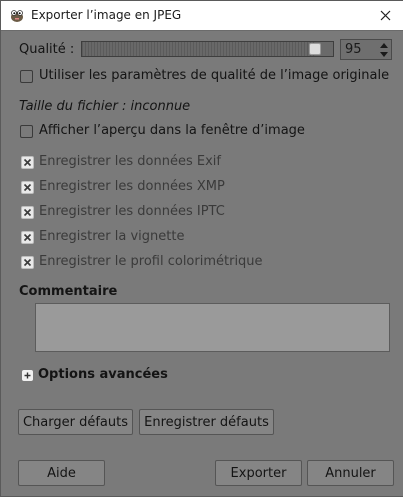 Image resolution: width=403 pixels, height=497 pixels. I want to click on save-color-profile-checkbox, so click(27, 262).